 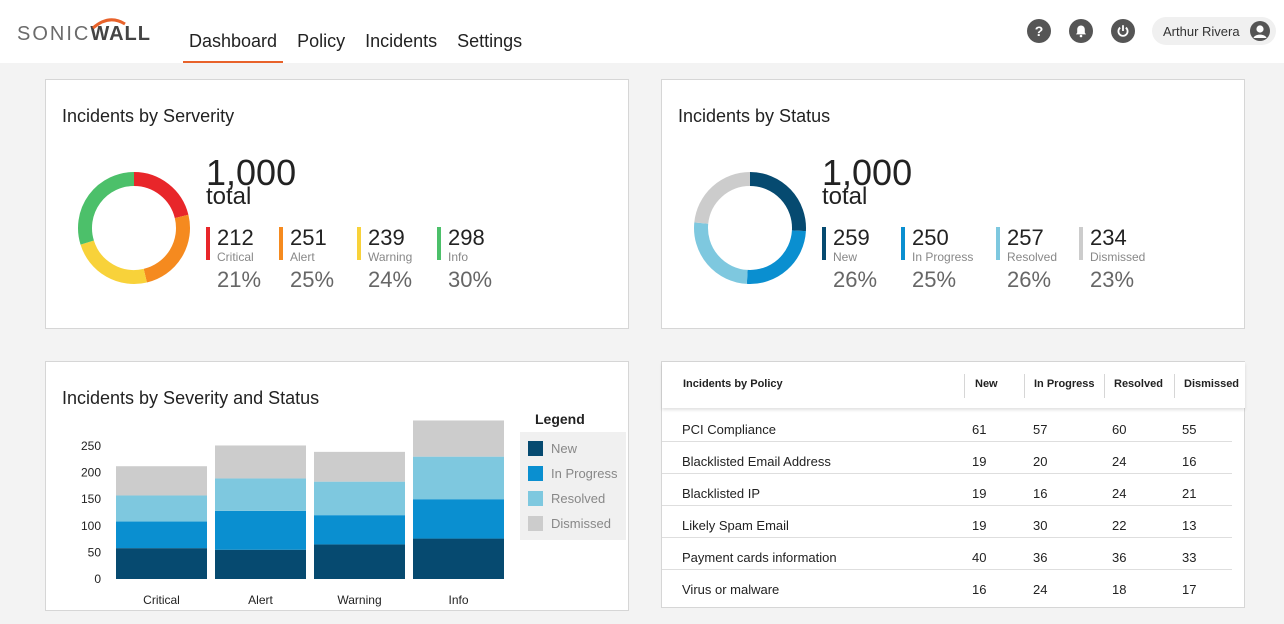 I want to click on critical-color-bar, so click(x=208, y=243).